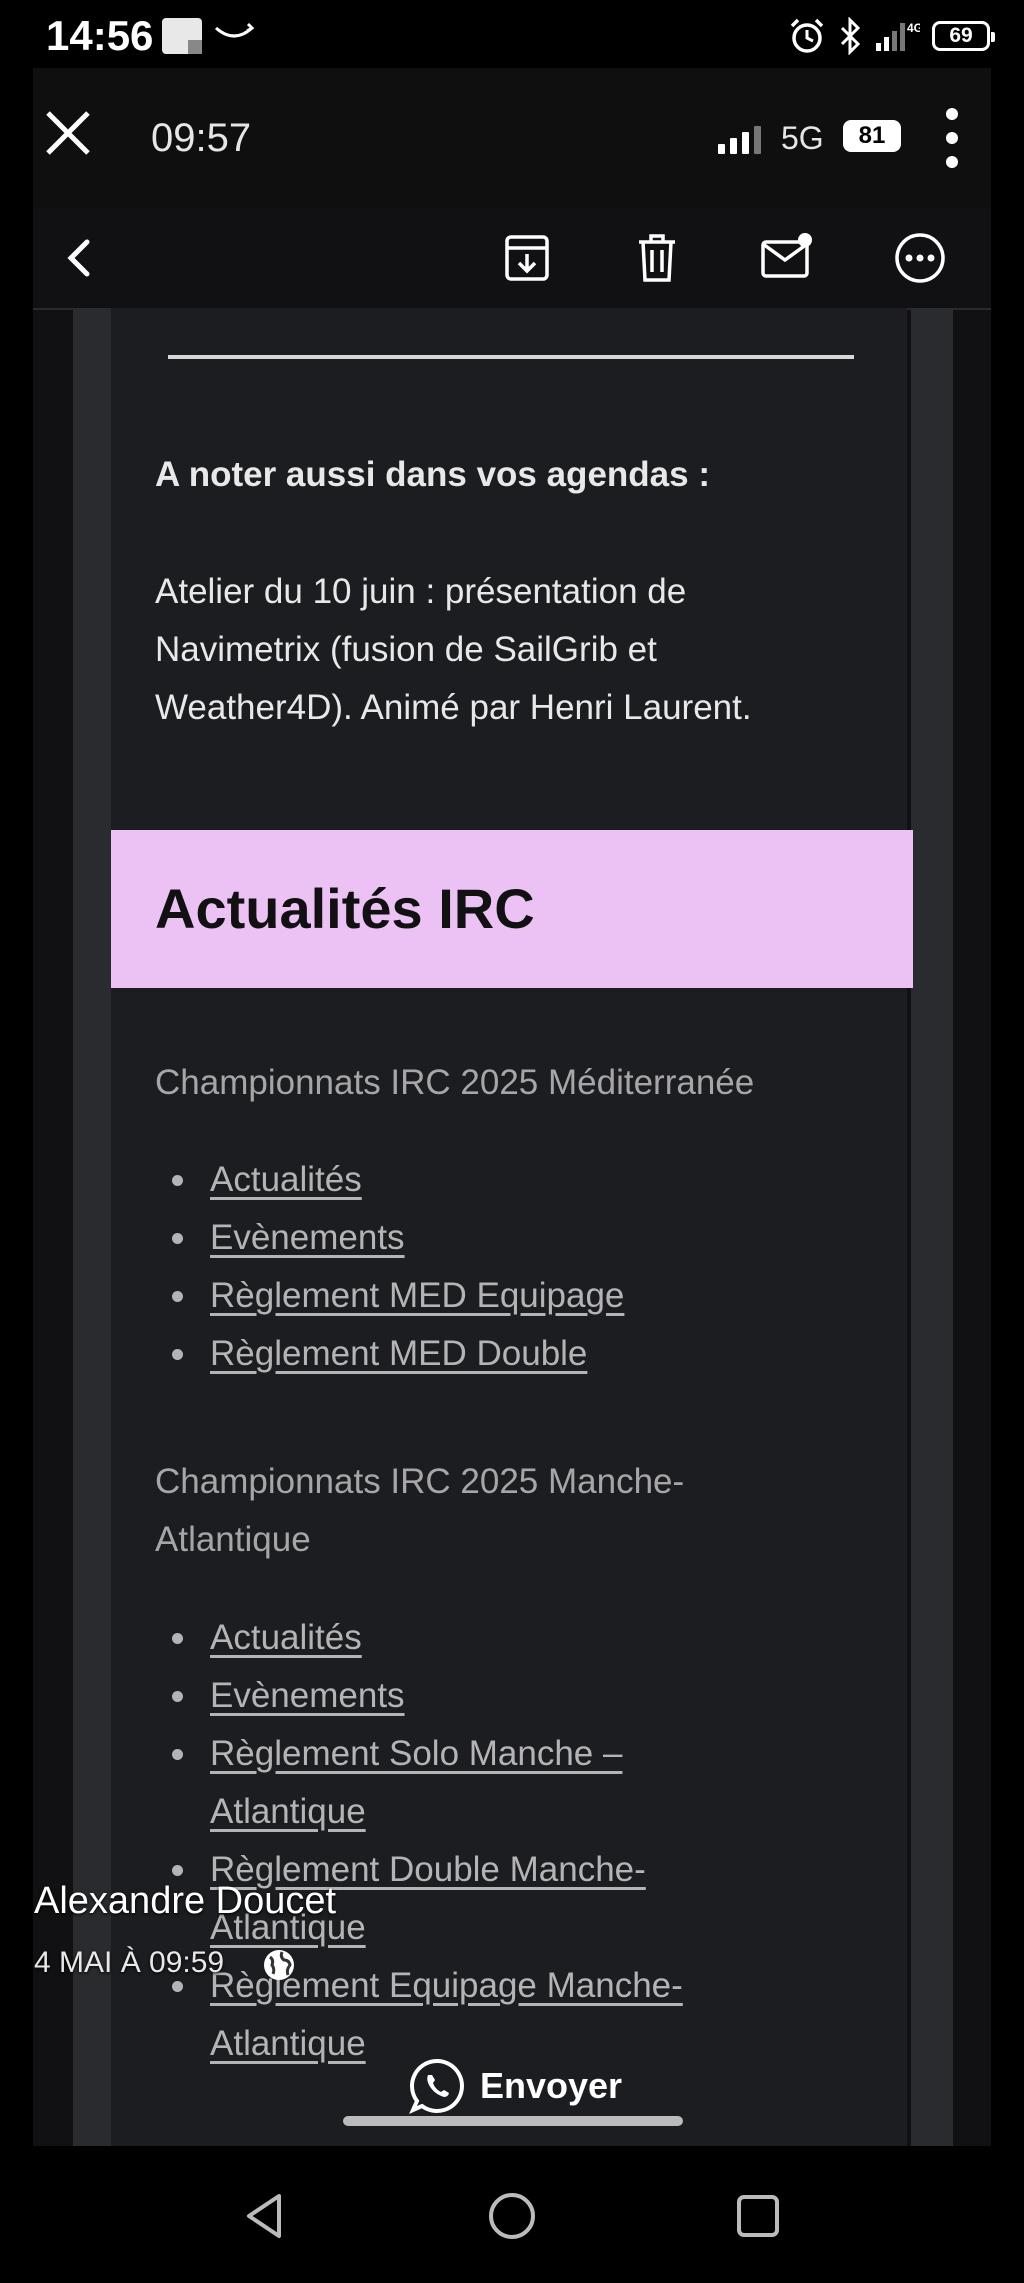 The height and width of the screenshot is (2283, 1024). I want to click on med-link-reglement-double: Règlement MED Double, so click(521, 1354).